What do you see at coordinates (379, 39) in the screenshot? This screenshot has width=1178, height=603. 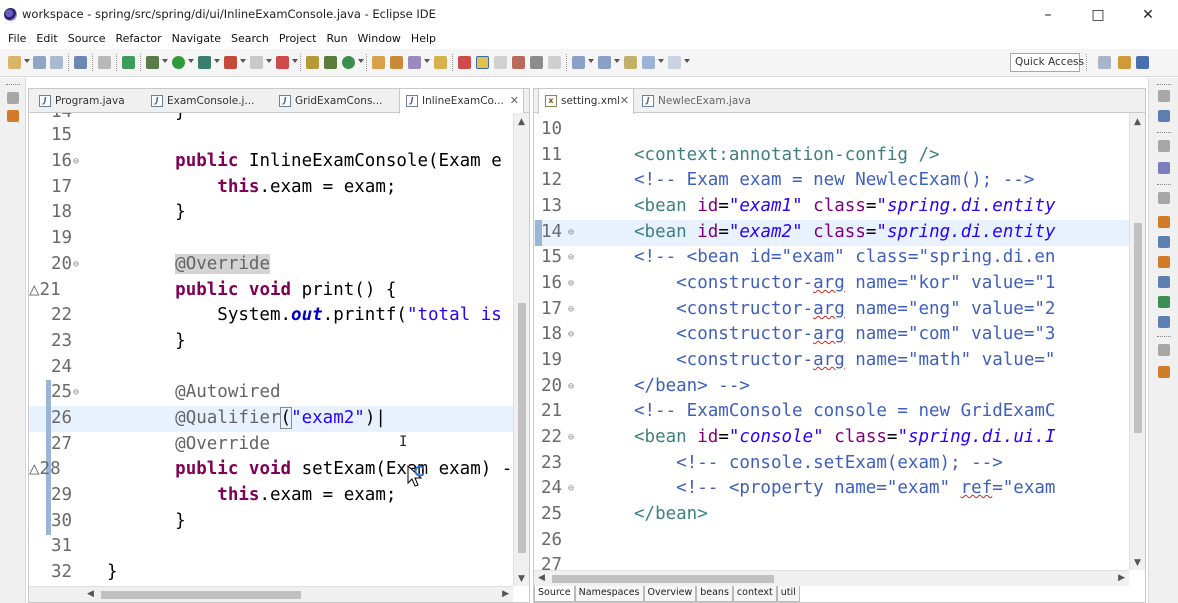 I see `menu-window: Window` at bounding box center [379, 39].